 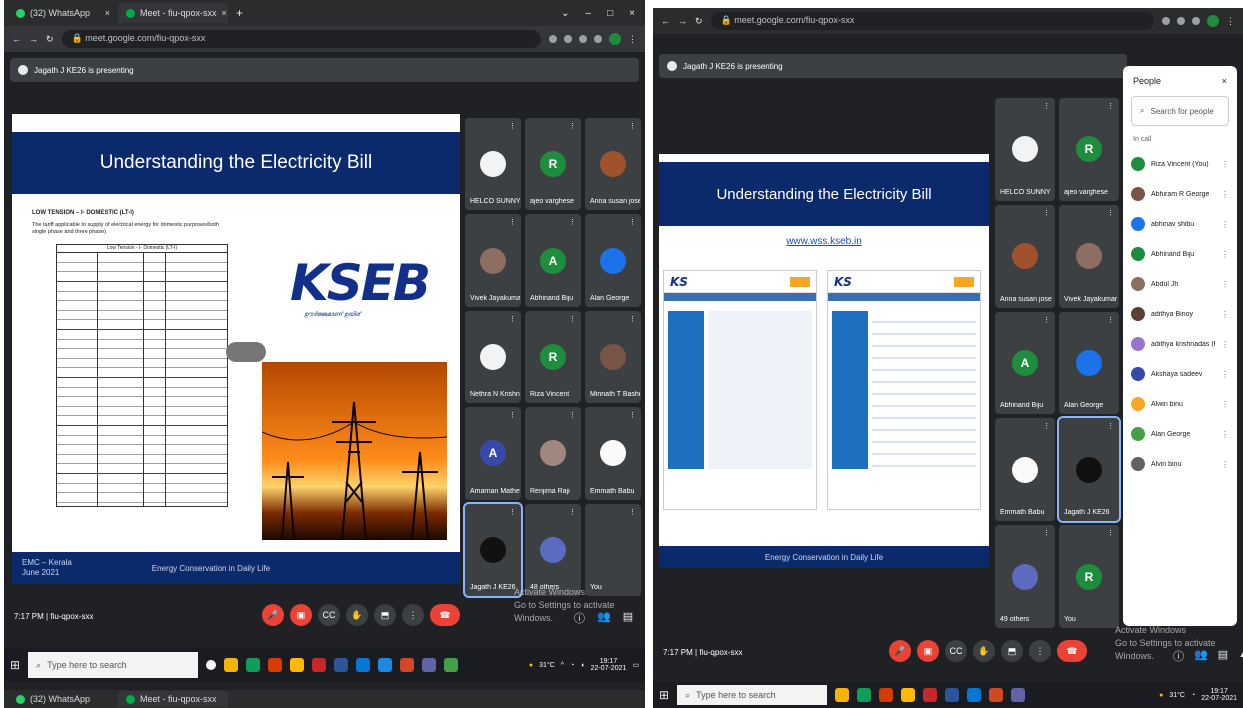 I want to click on participant-tile: ⋮ Rajeo varghese, so click(x=1089, y=149).